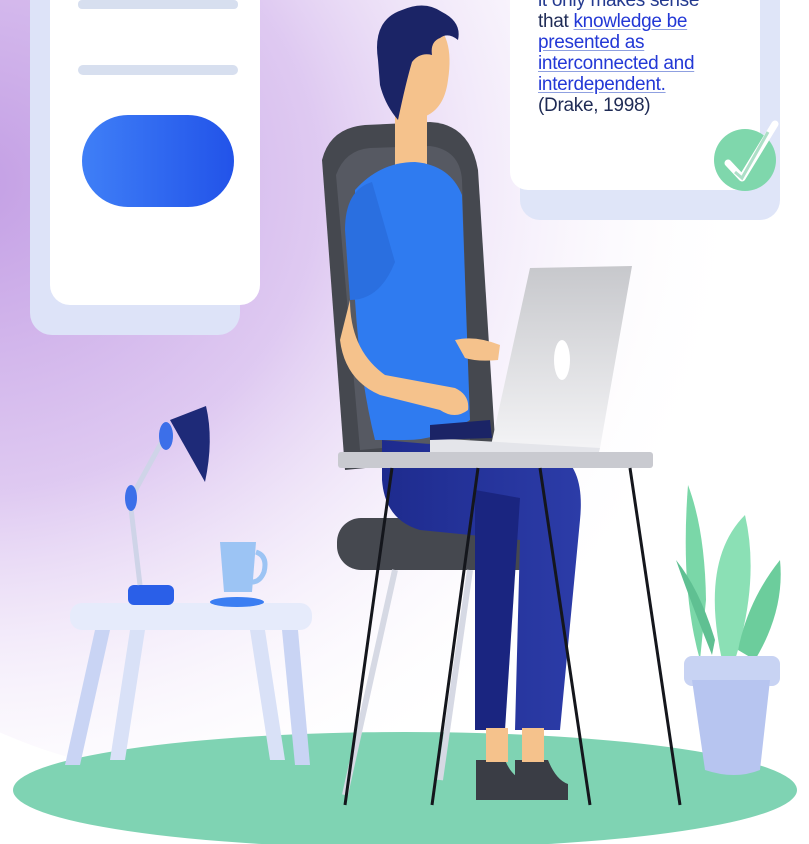 The height and width of the screenshot is (844, 809). What do you see at coordinates (405, 788) in the screenshot?
I see `floor-ellipse` at bounding box center [405, 788].